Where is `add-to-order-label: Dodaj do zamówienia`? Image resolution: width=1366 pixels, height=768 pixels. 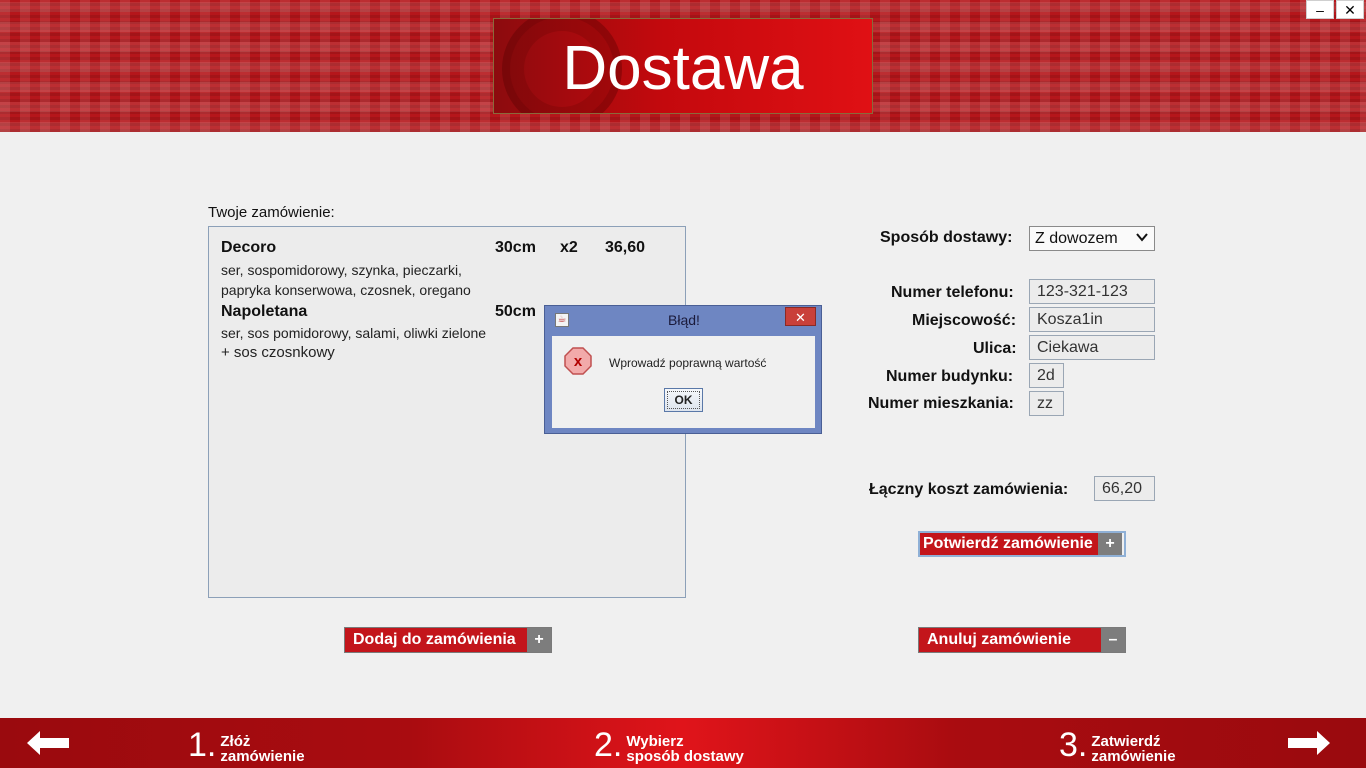 add-to-order-label: Dodaj do zamówienia is located at coordinates (436, 640).